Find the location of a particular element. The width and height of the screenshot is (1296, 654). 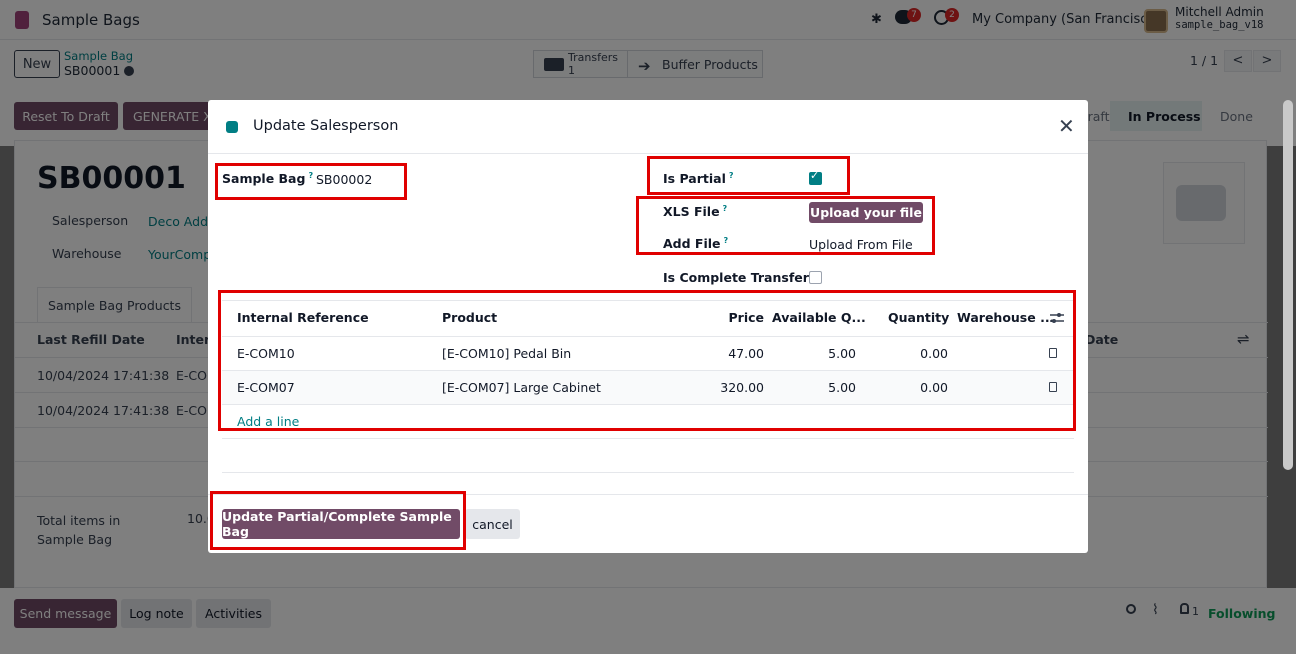

close-icon: ✕ is located at coordinates (1066, 126).